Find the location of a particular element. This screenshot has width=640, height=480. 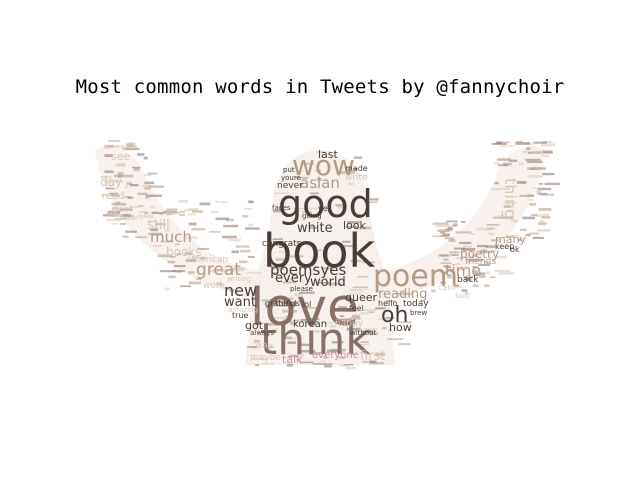

cloud-word: day is located at coordinates (111, 182).